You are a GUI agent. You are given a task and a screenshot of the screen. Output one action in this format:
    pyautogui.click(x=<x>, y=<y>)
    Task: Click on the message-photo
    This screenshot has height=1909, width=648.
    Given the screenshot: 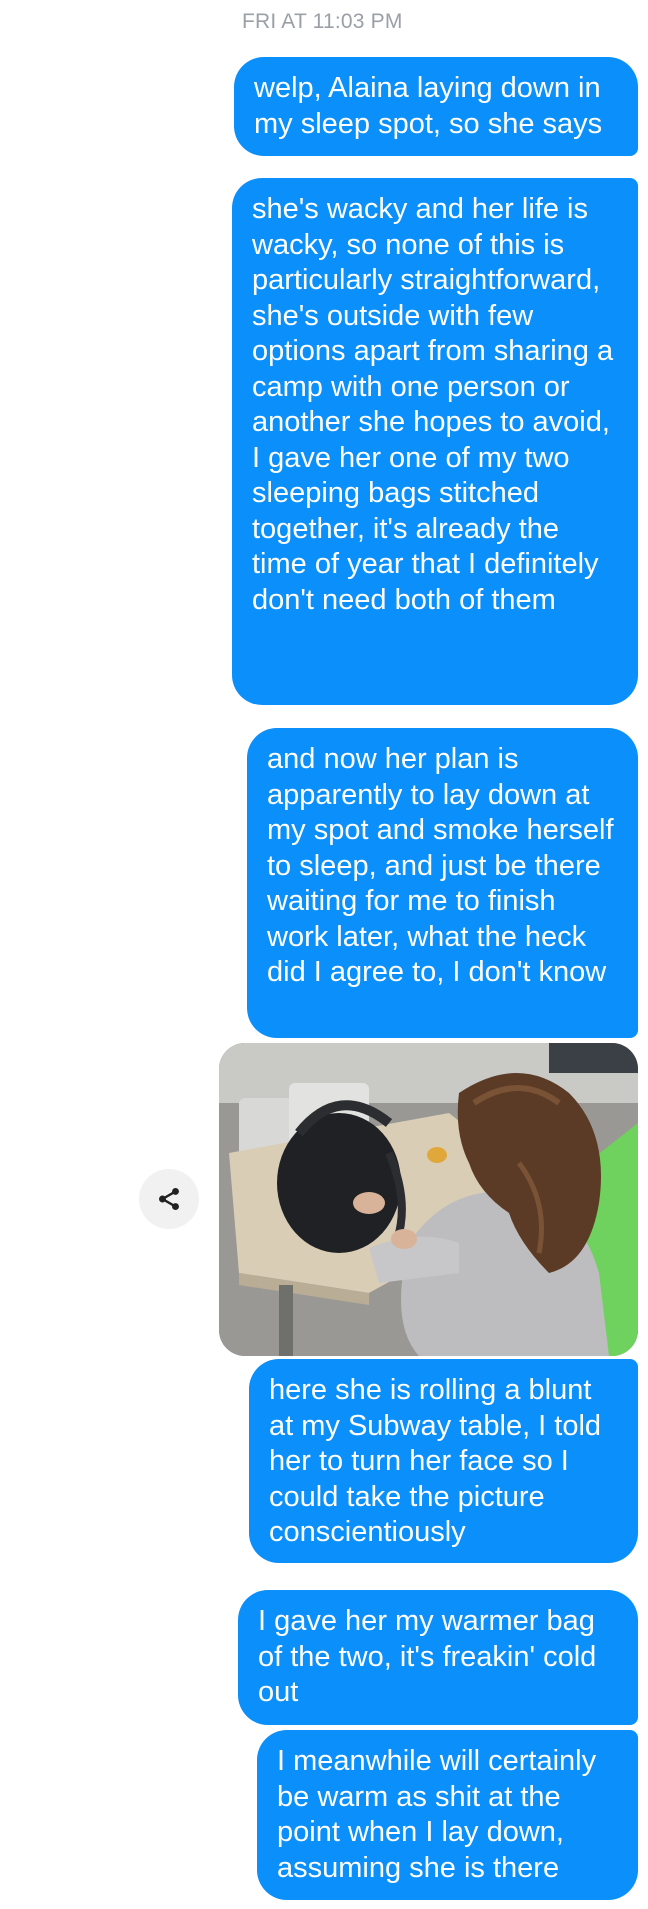 What is the action you would take?
    pyautogui.click(x=428, y=1199)
    